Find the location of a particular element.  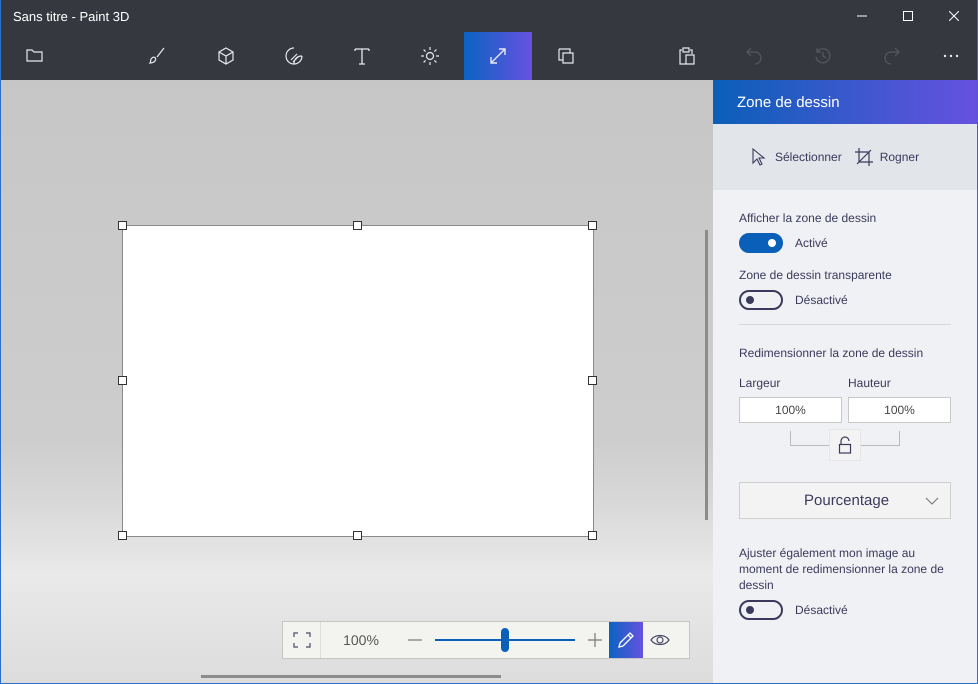

zoom-value: 100% is located at coordinates (361, 640).